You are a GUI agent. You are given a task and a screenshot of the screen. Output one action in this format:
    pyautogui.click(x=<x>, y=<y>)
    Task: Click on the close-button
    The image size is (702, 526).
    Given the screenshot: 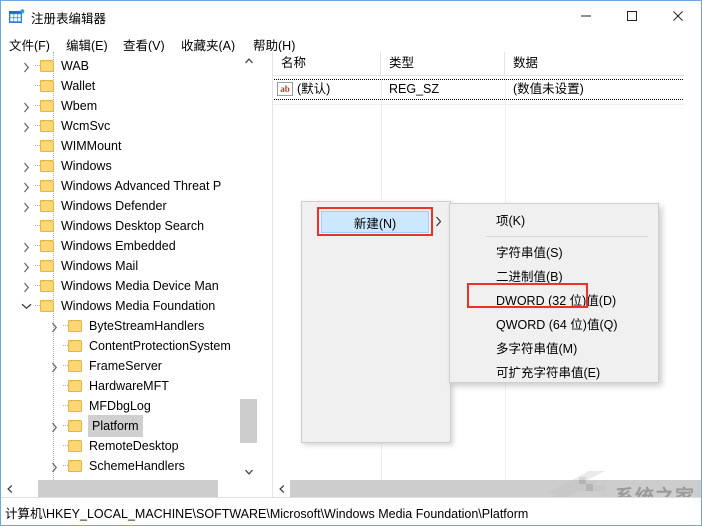 What is the action you would take?
    pyautogui.click(x=678, y=16)
    